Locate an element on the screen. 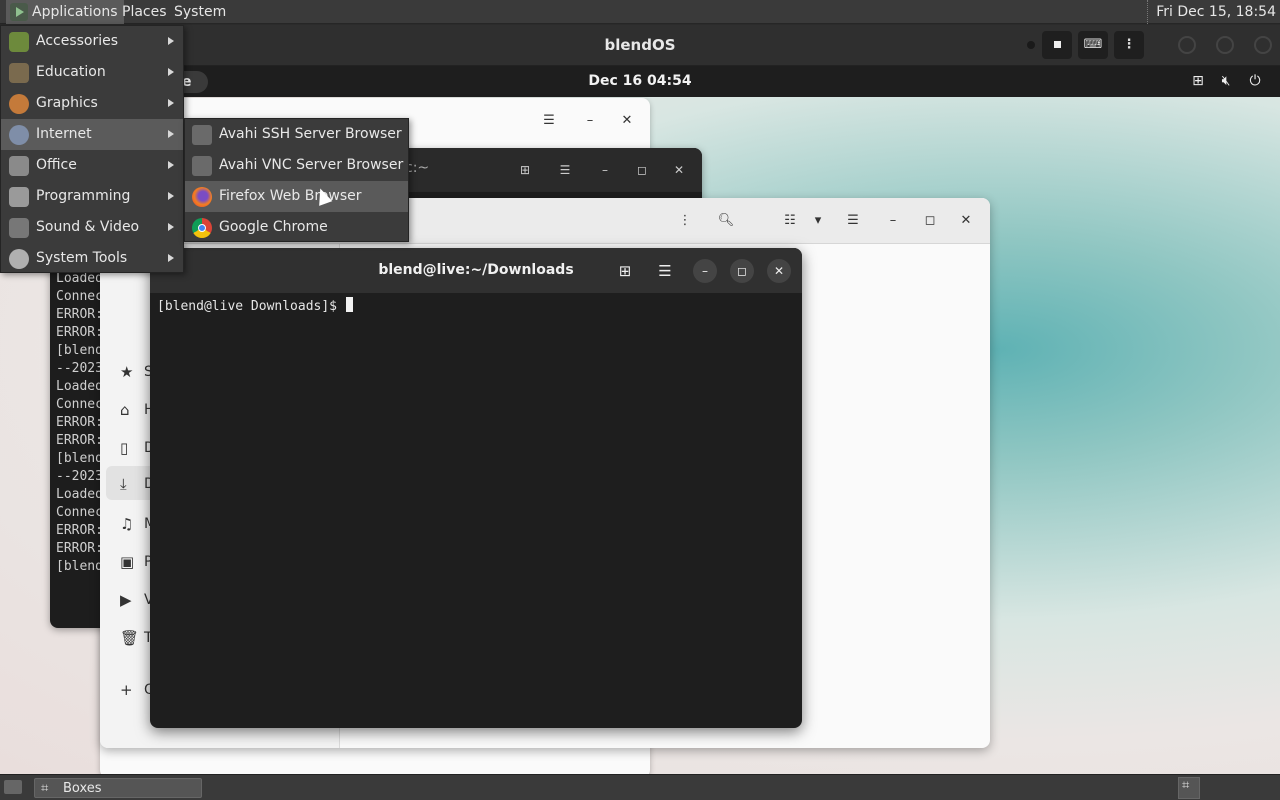 The height and width of the screenshot is (800, 1280). system-menu-button: System is located at coordinates (200, 12).